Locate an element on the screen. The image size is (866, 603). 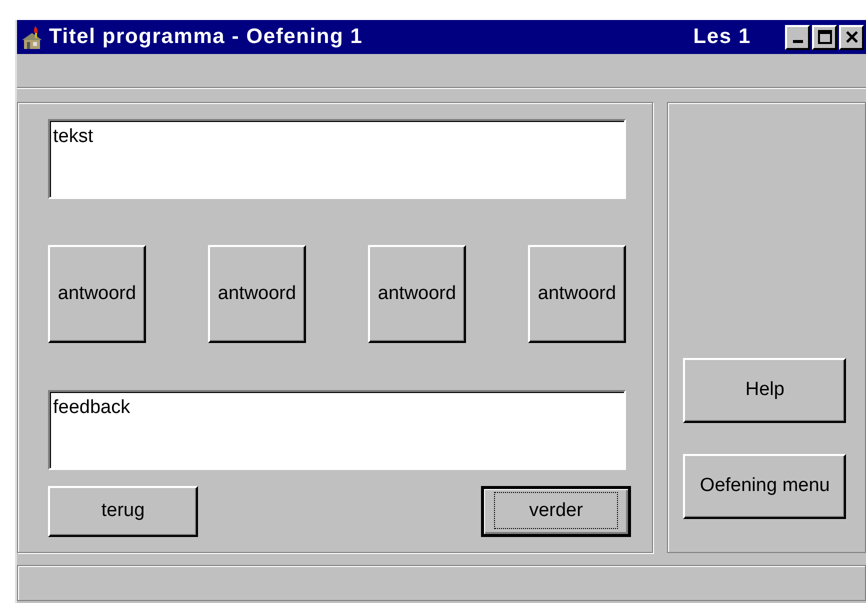
question-text-box: tekst is located at coordinates (337, 159).